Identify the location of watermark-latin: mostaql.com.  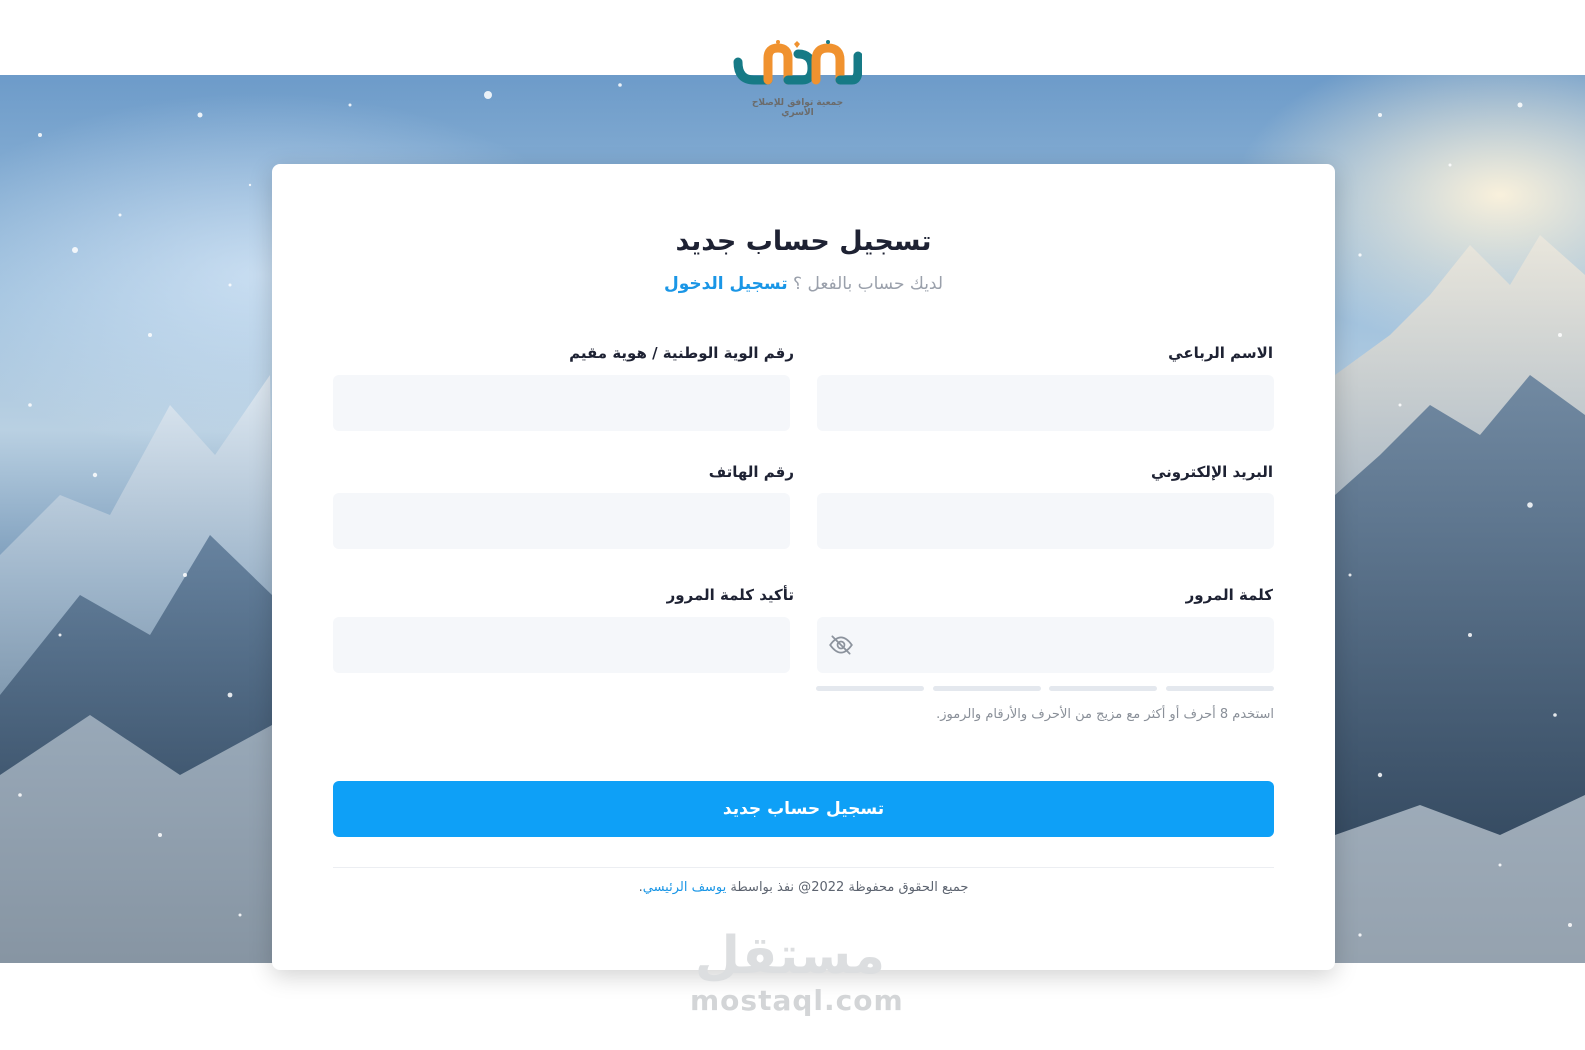
(797, 1000).